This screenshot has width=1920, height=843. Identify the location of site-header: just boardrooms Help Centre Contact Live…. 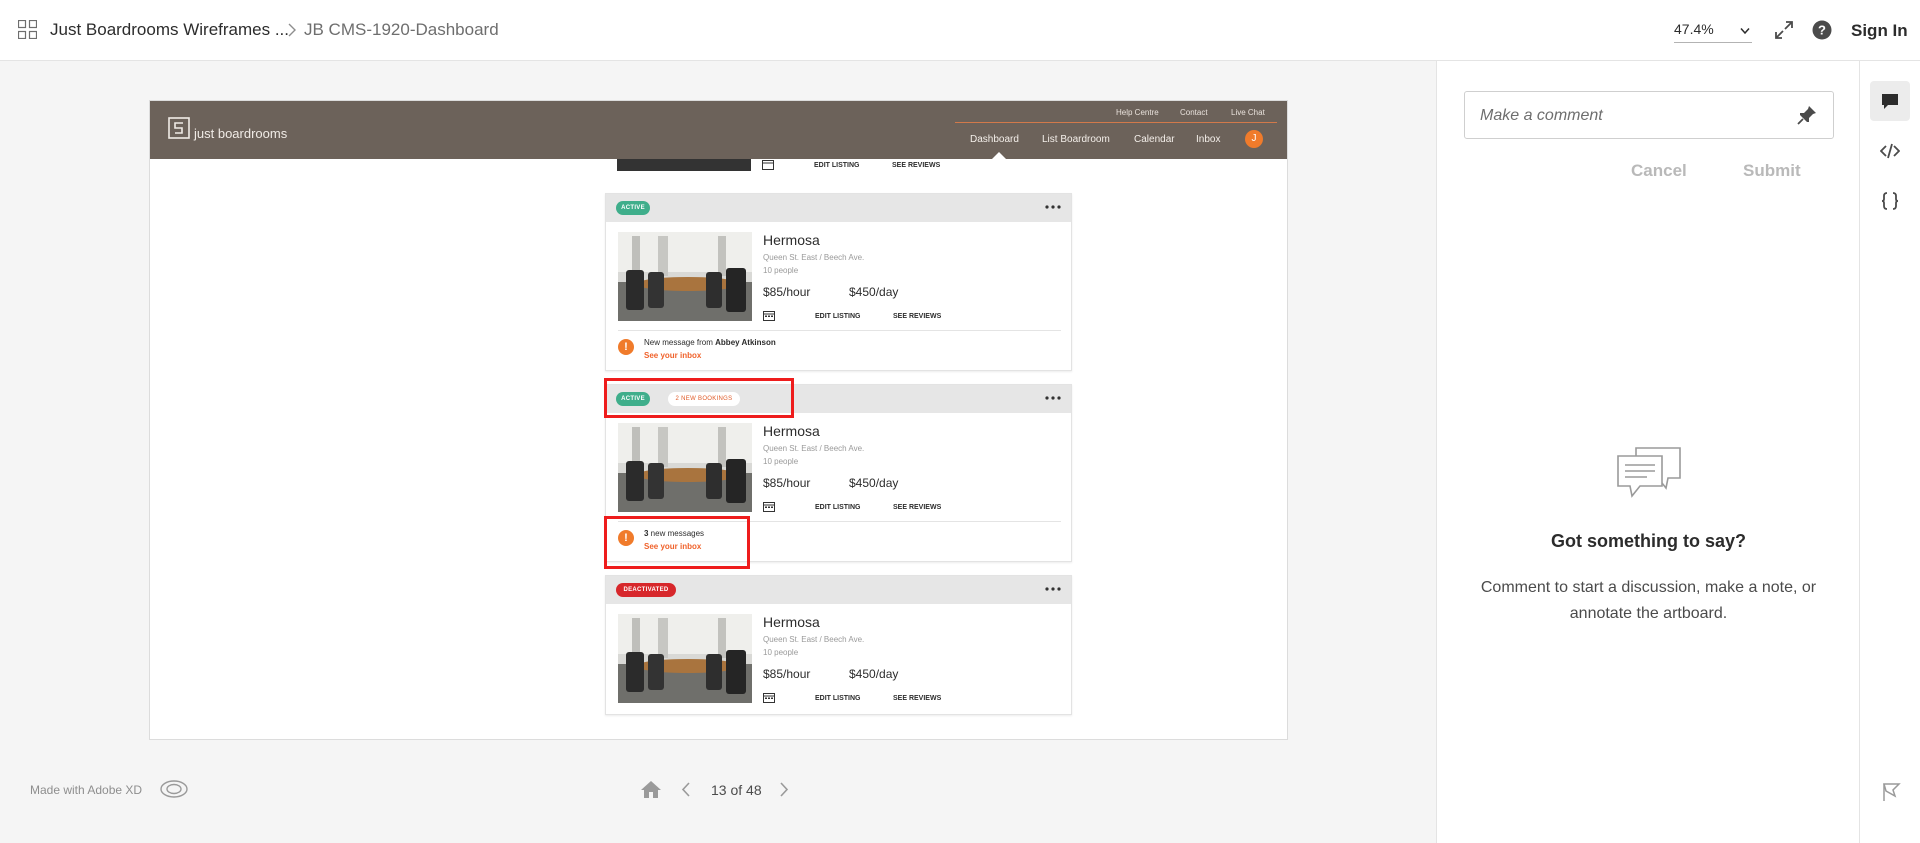
(718, 130).